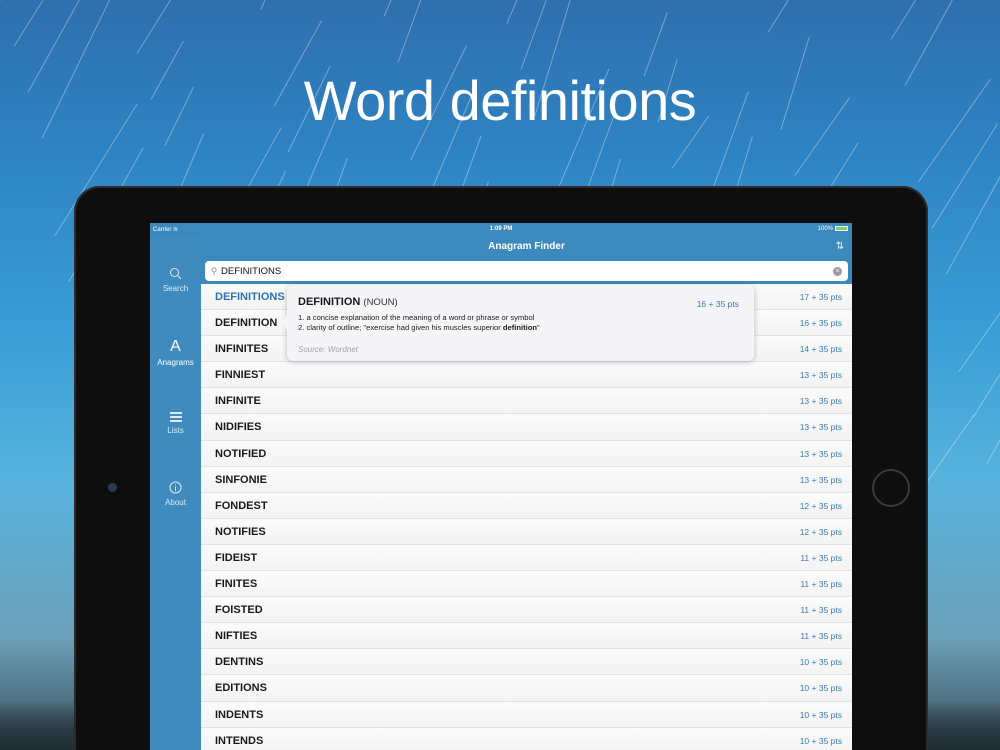 The width and height of the screenshot is (1000, 750). I want to click on search-bar: ⚲ ×, so click(526, 271).